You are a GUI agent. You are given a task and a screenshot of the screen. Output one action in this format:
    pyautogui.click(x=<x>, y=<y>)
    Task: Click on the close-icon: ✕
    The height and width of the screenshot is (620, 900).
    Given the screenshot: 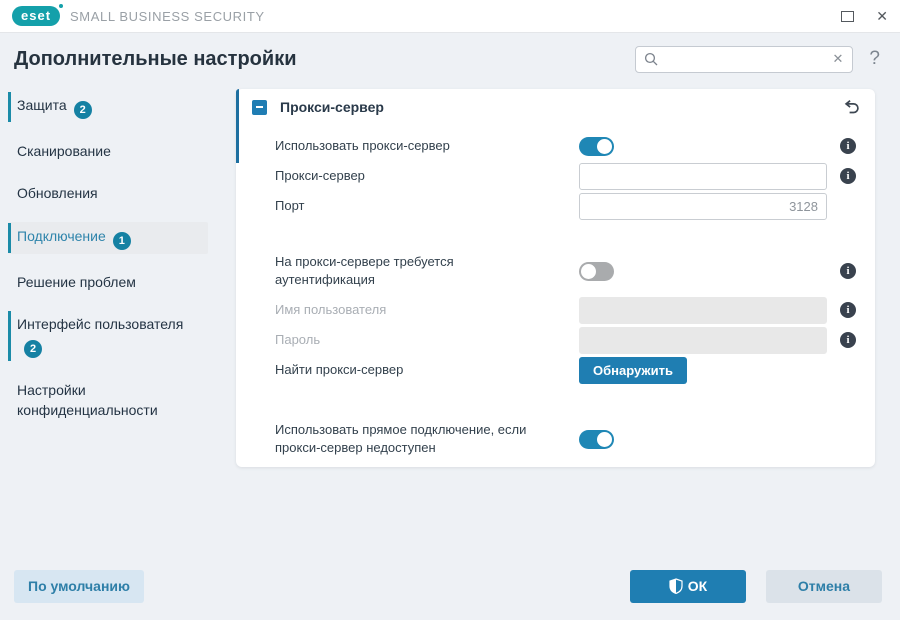 What is the action you would take?
    pyautogui.click(x=882, y=16)
    